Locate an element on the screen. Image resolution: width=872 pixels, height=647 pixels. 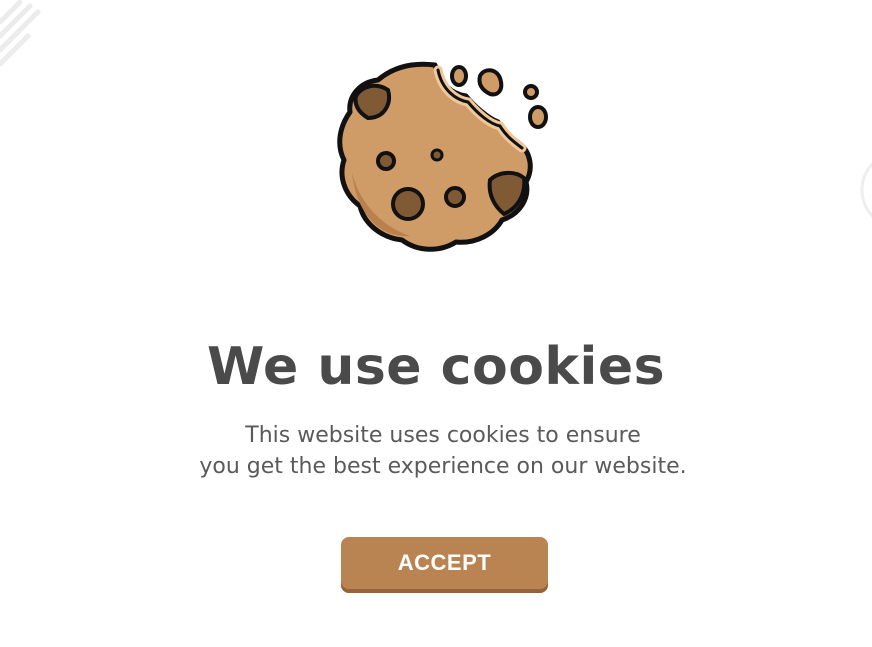
corner-stripes-decoration is located at coordinates (20, 33).